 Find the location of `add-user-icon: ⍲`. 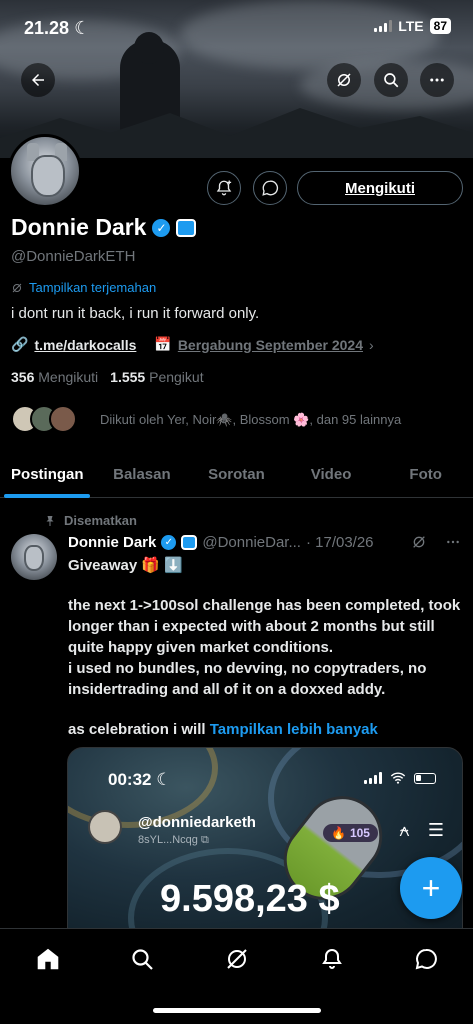

add-user-icon: ⍲ is located at coordinates (404, 830).